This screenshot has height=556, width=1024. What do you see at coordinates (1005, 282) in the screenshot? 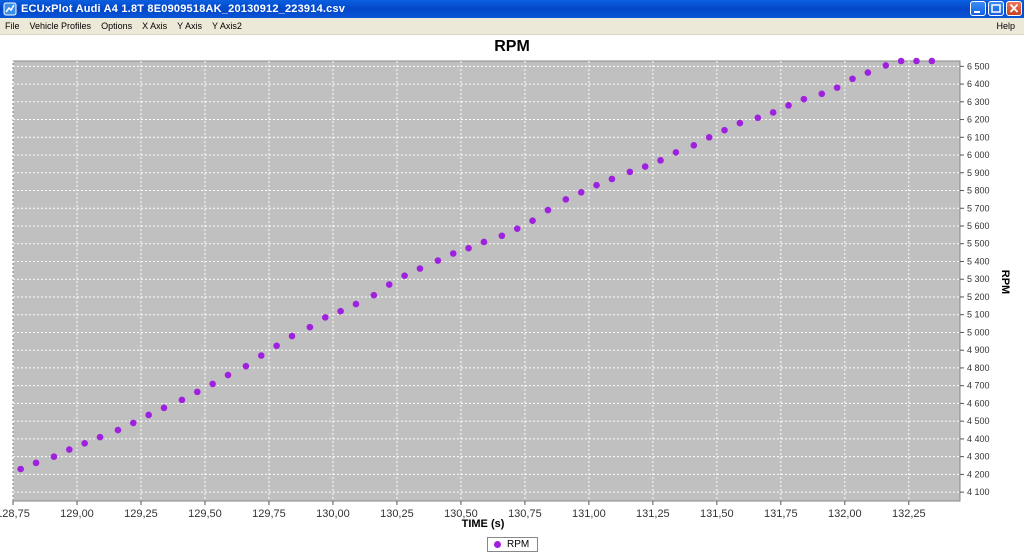
I see `y-axis-label: RPM` at bounding box center [1005, 282].